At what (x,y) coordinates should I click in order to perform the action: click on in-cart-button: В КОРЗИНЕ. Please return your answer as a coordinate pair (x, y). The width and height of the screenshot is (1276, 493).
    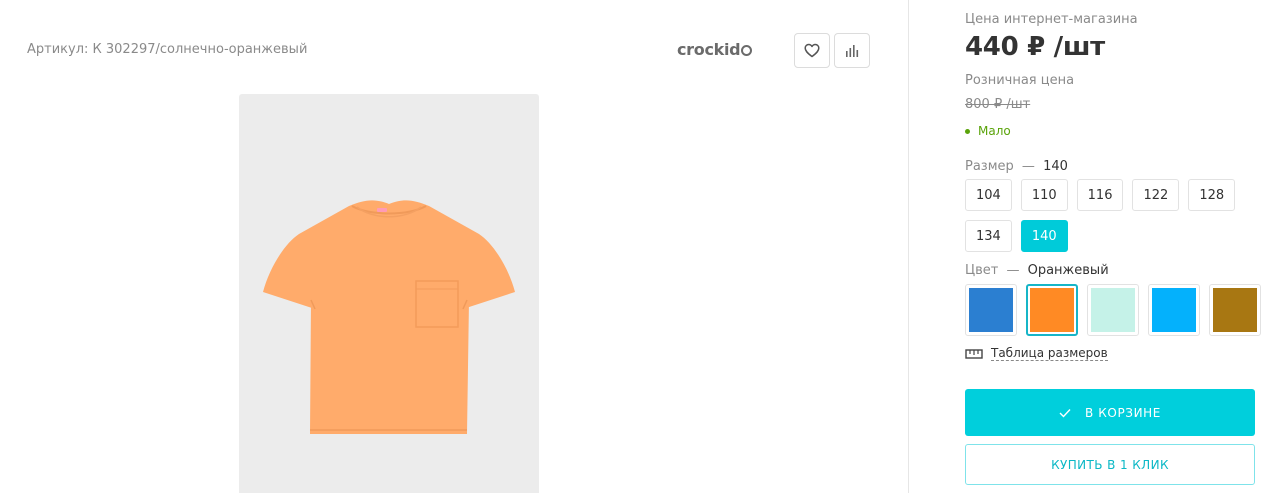
    Looking at the image, I should click on (1110, 412).